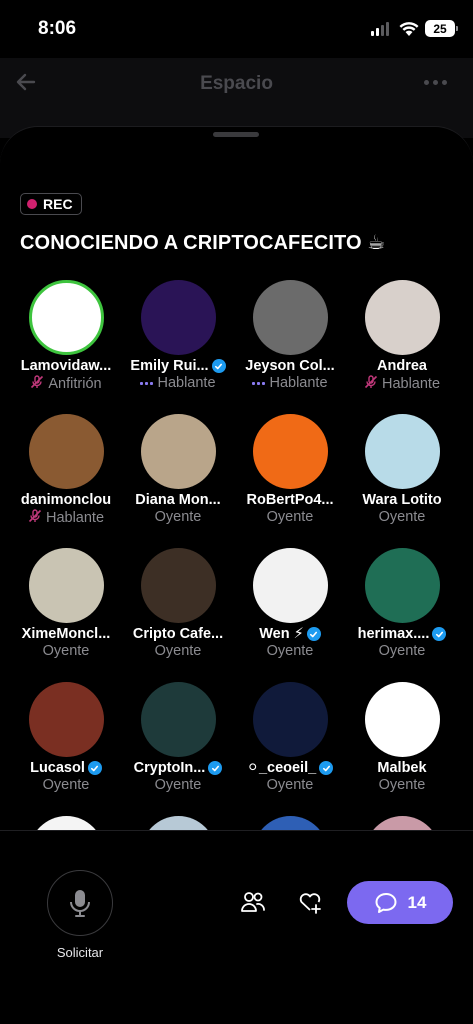 The image size is (473, 1024). I want to click on speaking-indicator-icon, so click(259, 383).